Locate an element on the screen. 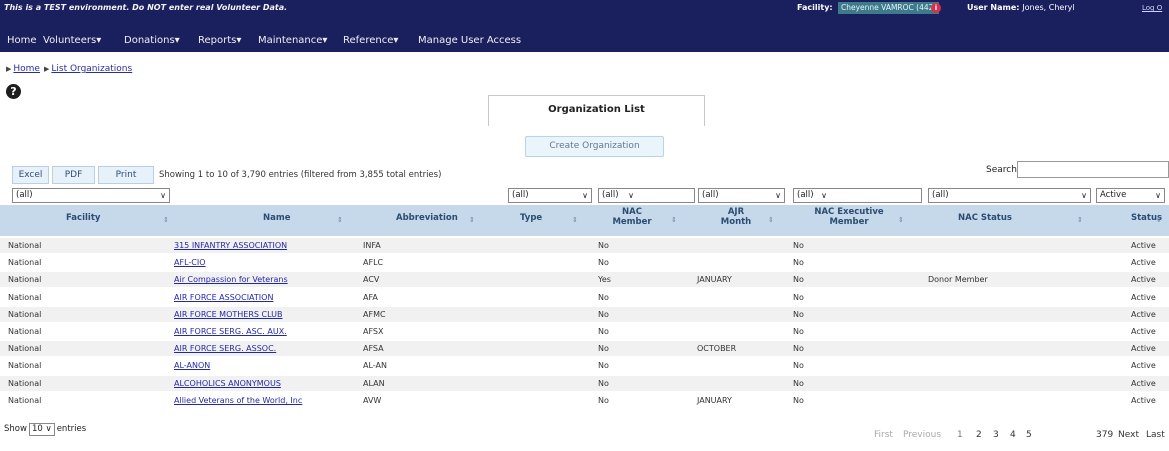 This screenshot has height=451, width=1169. page-length-select: 10 ∨ is located at coordinates (41, 429).